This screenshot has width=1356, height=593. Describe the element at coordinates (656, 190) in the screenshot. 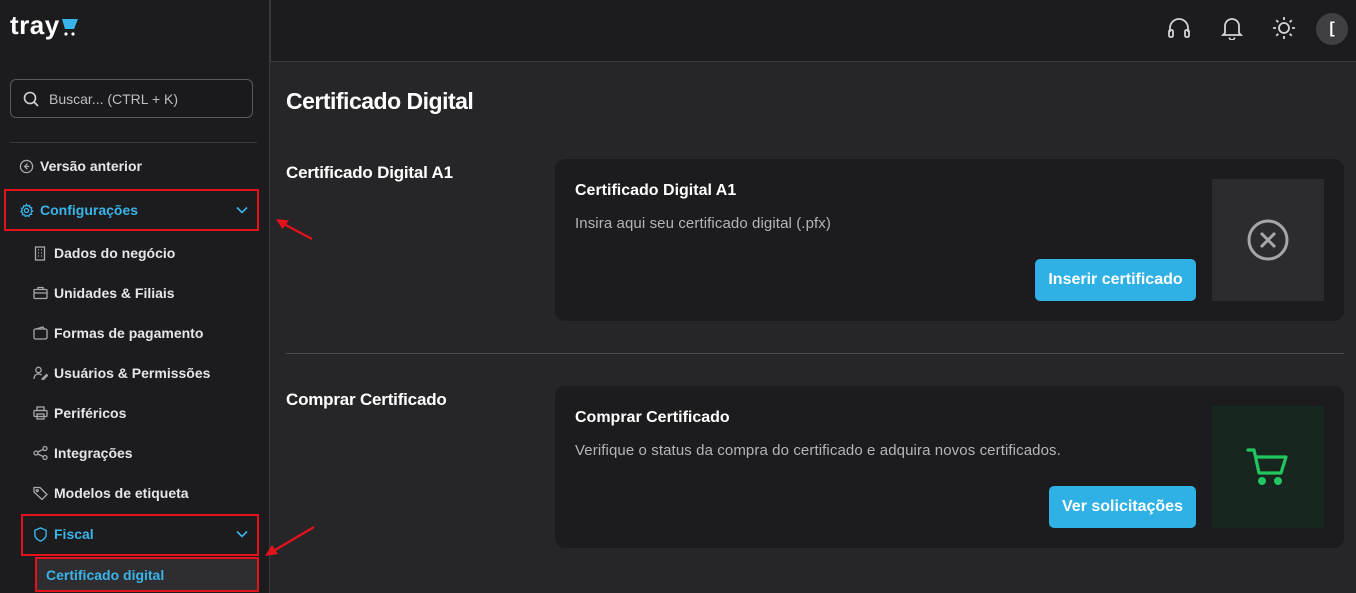

I see `card-title: Certificado Digital A1` at that location.